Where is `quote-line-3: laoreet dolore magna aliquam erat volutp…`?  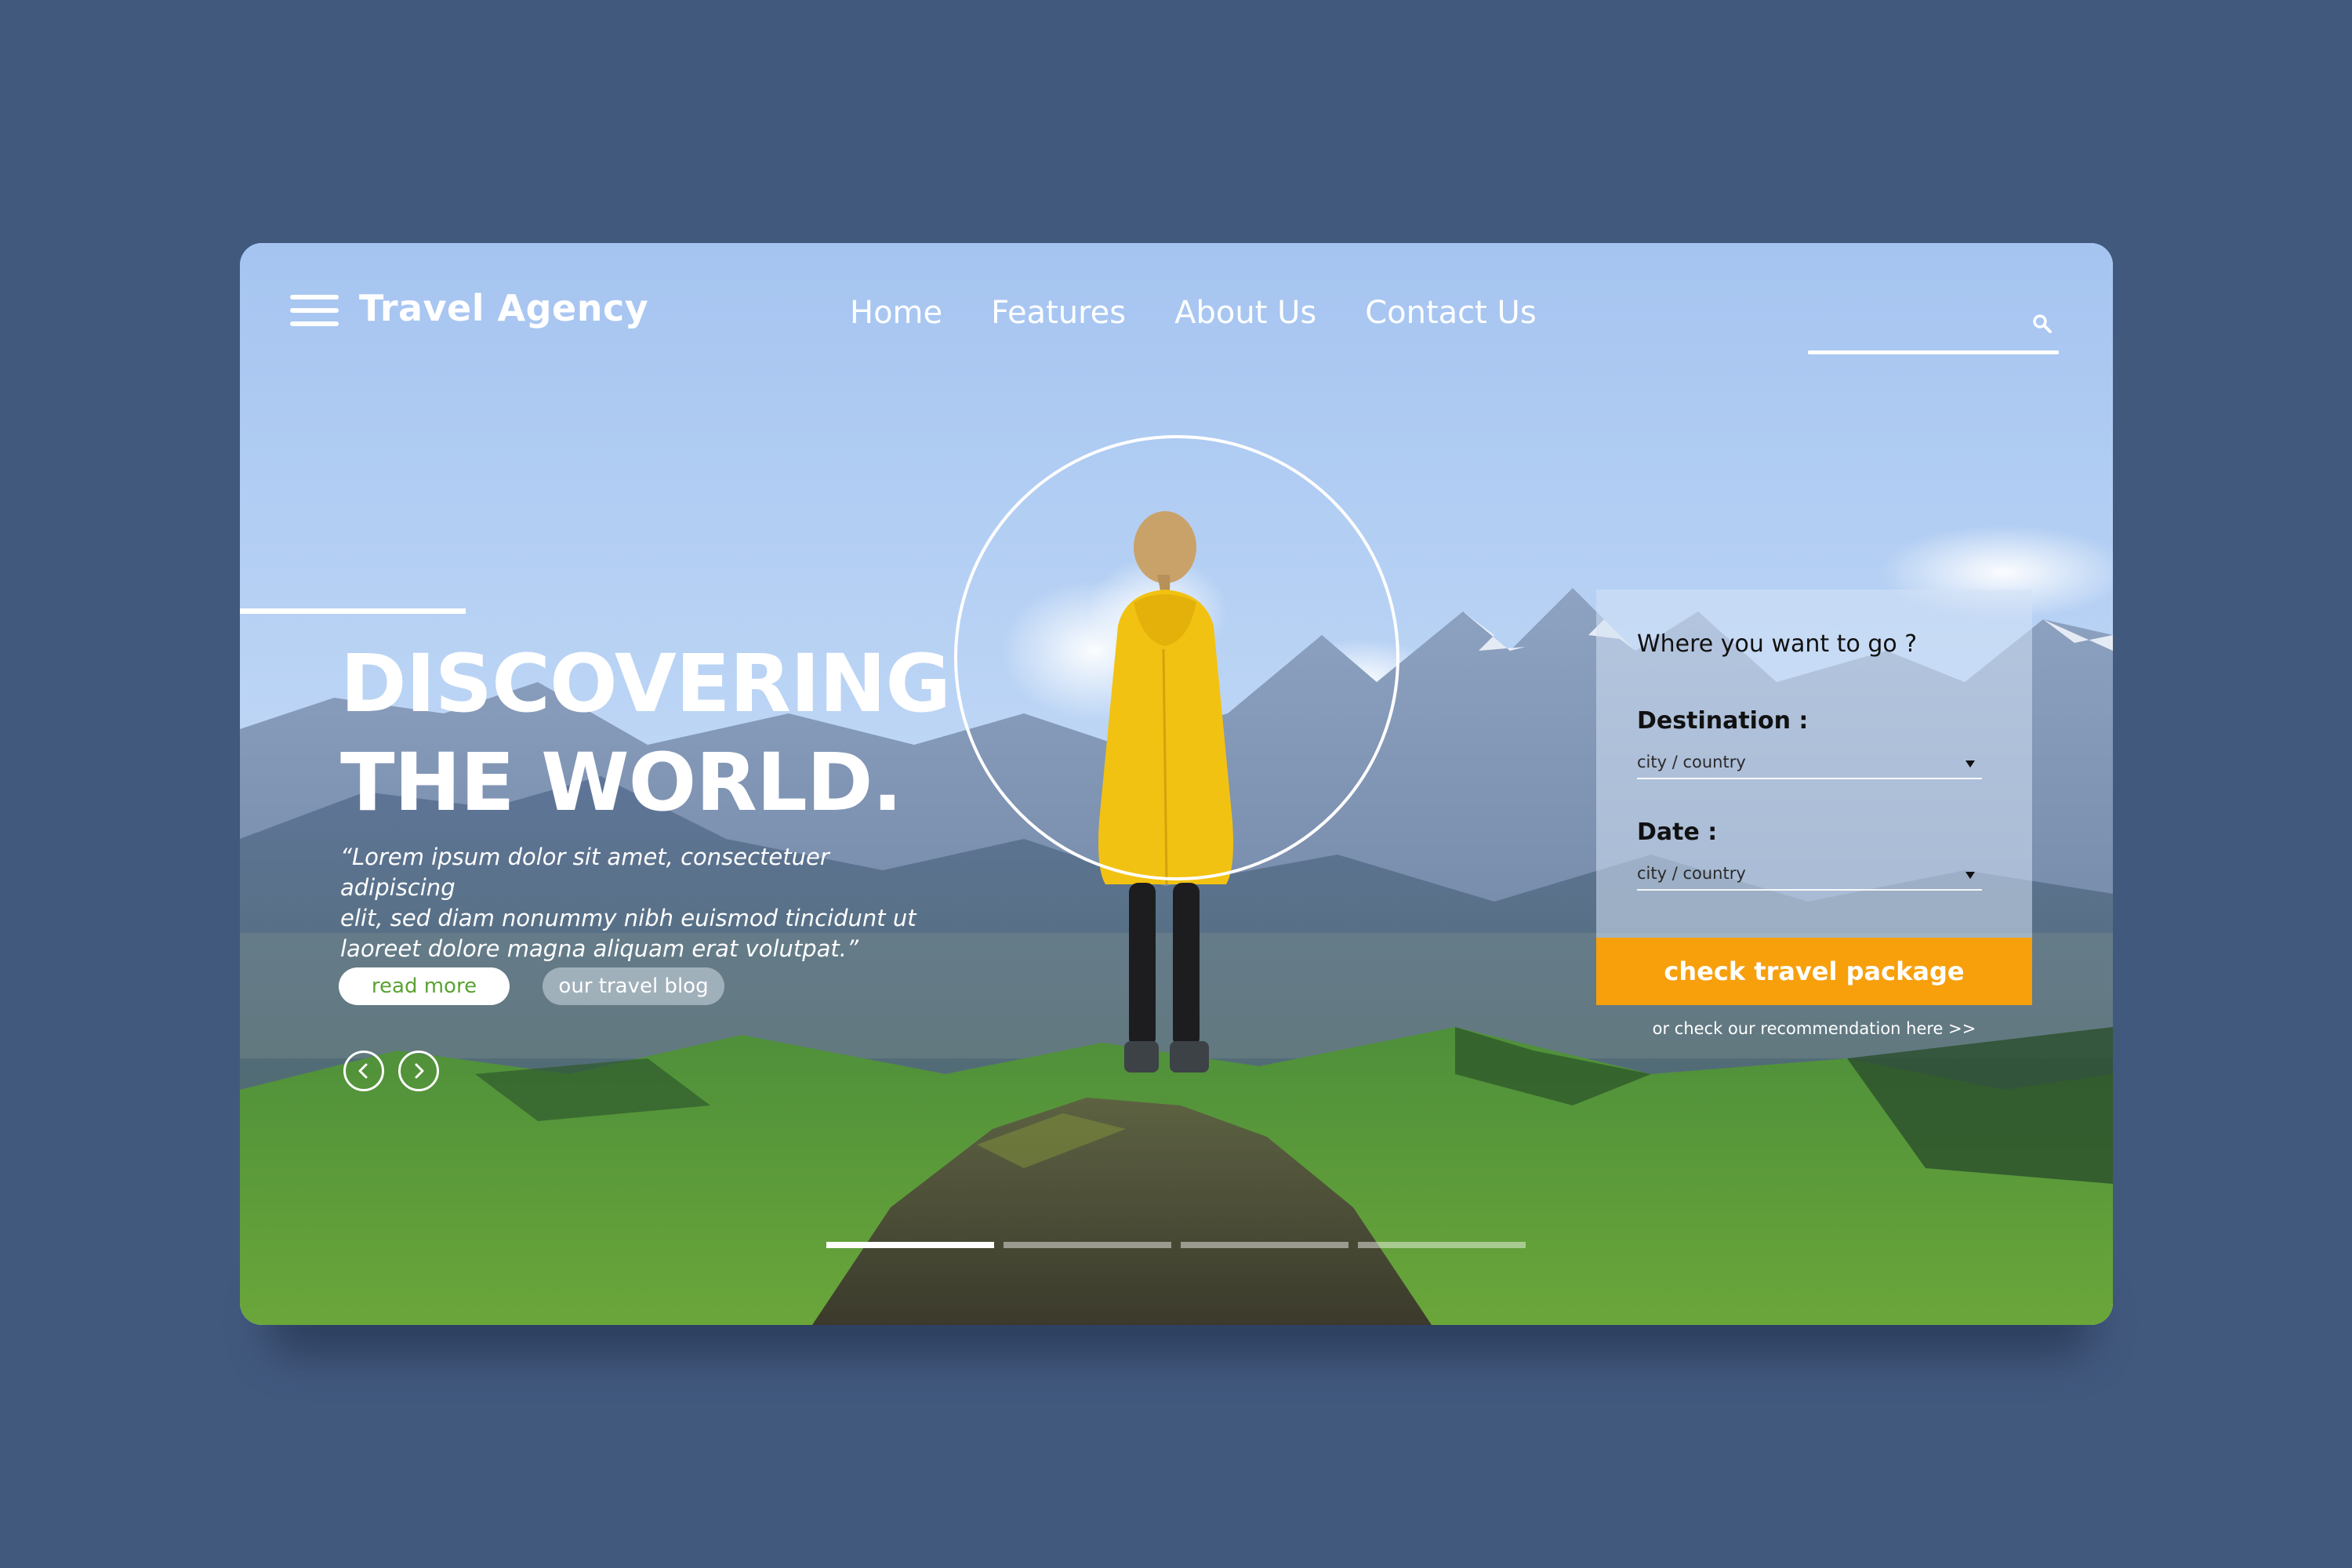 quote-line-3: laoreet dolore magna aliquam erat volutp… is located at coordinates (599, 948).